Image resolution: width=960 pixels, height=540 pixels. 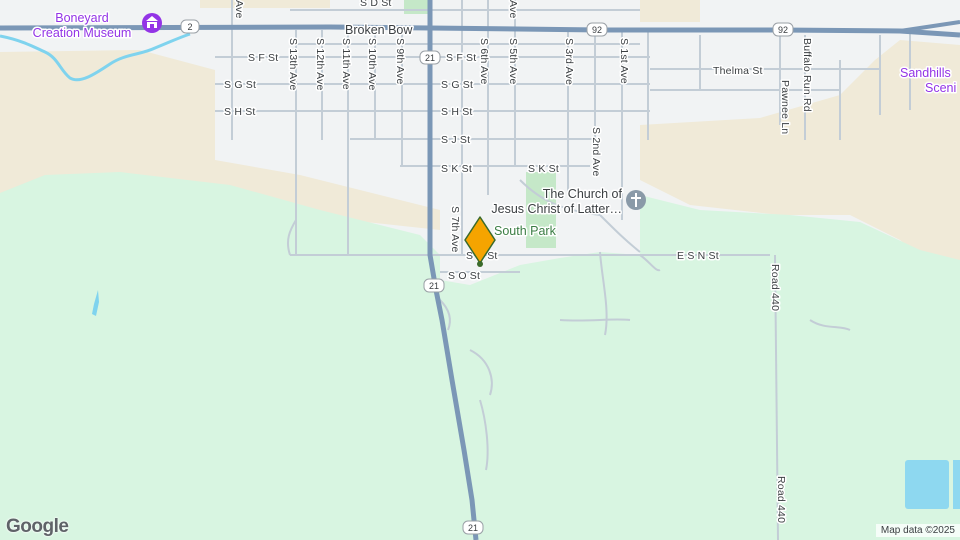 I want to click on street-s-j: S J St, so click(x=455, y=140).